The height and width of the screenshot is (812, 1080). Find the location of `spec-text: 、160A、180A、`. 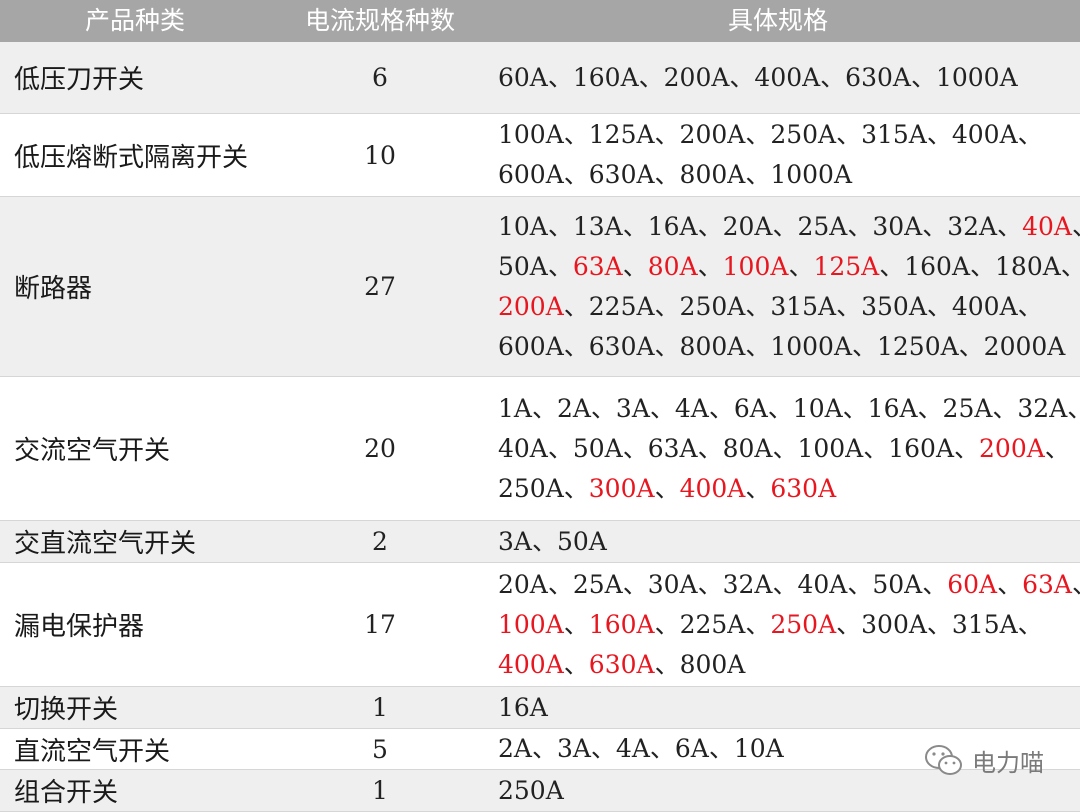

spec-text: 、160A、180A、 is located at coordinates (979, 266).